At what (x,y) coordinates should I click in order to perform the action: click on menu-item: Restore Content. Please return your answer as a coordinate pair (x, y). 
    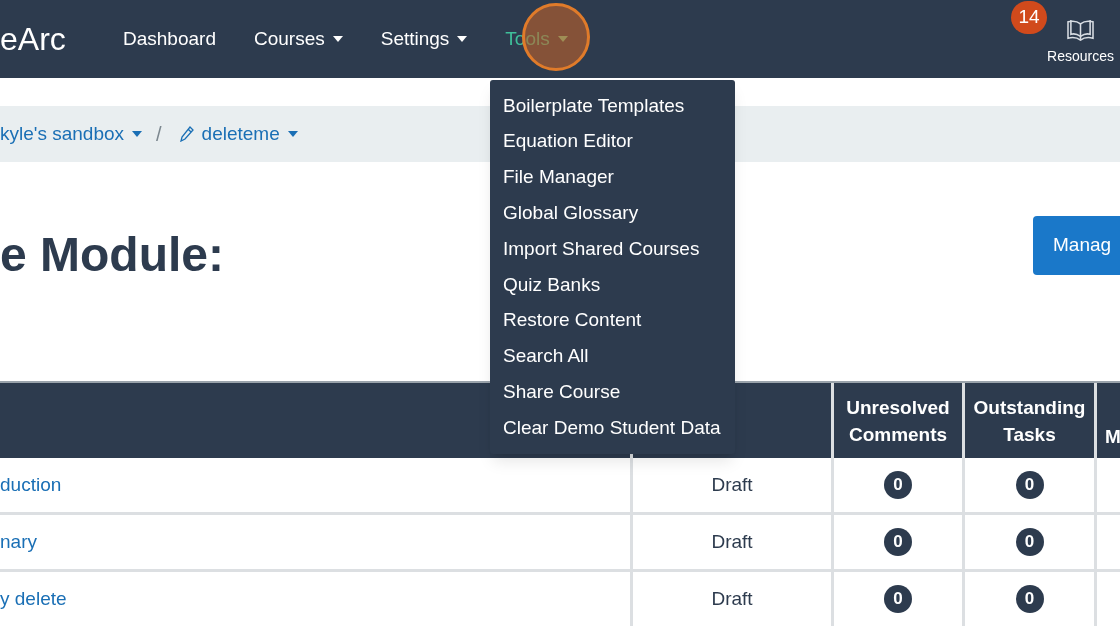
    Looking at the image, I should click on (612, 320).